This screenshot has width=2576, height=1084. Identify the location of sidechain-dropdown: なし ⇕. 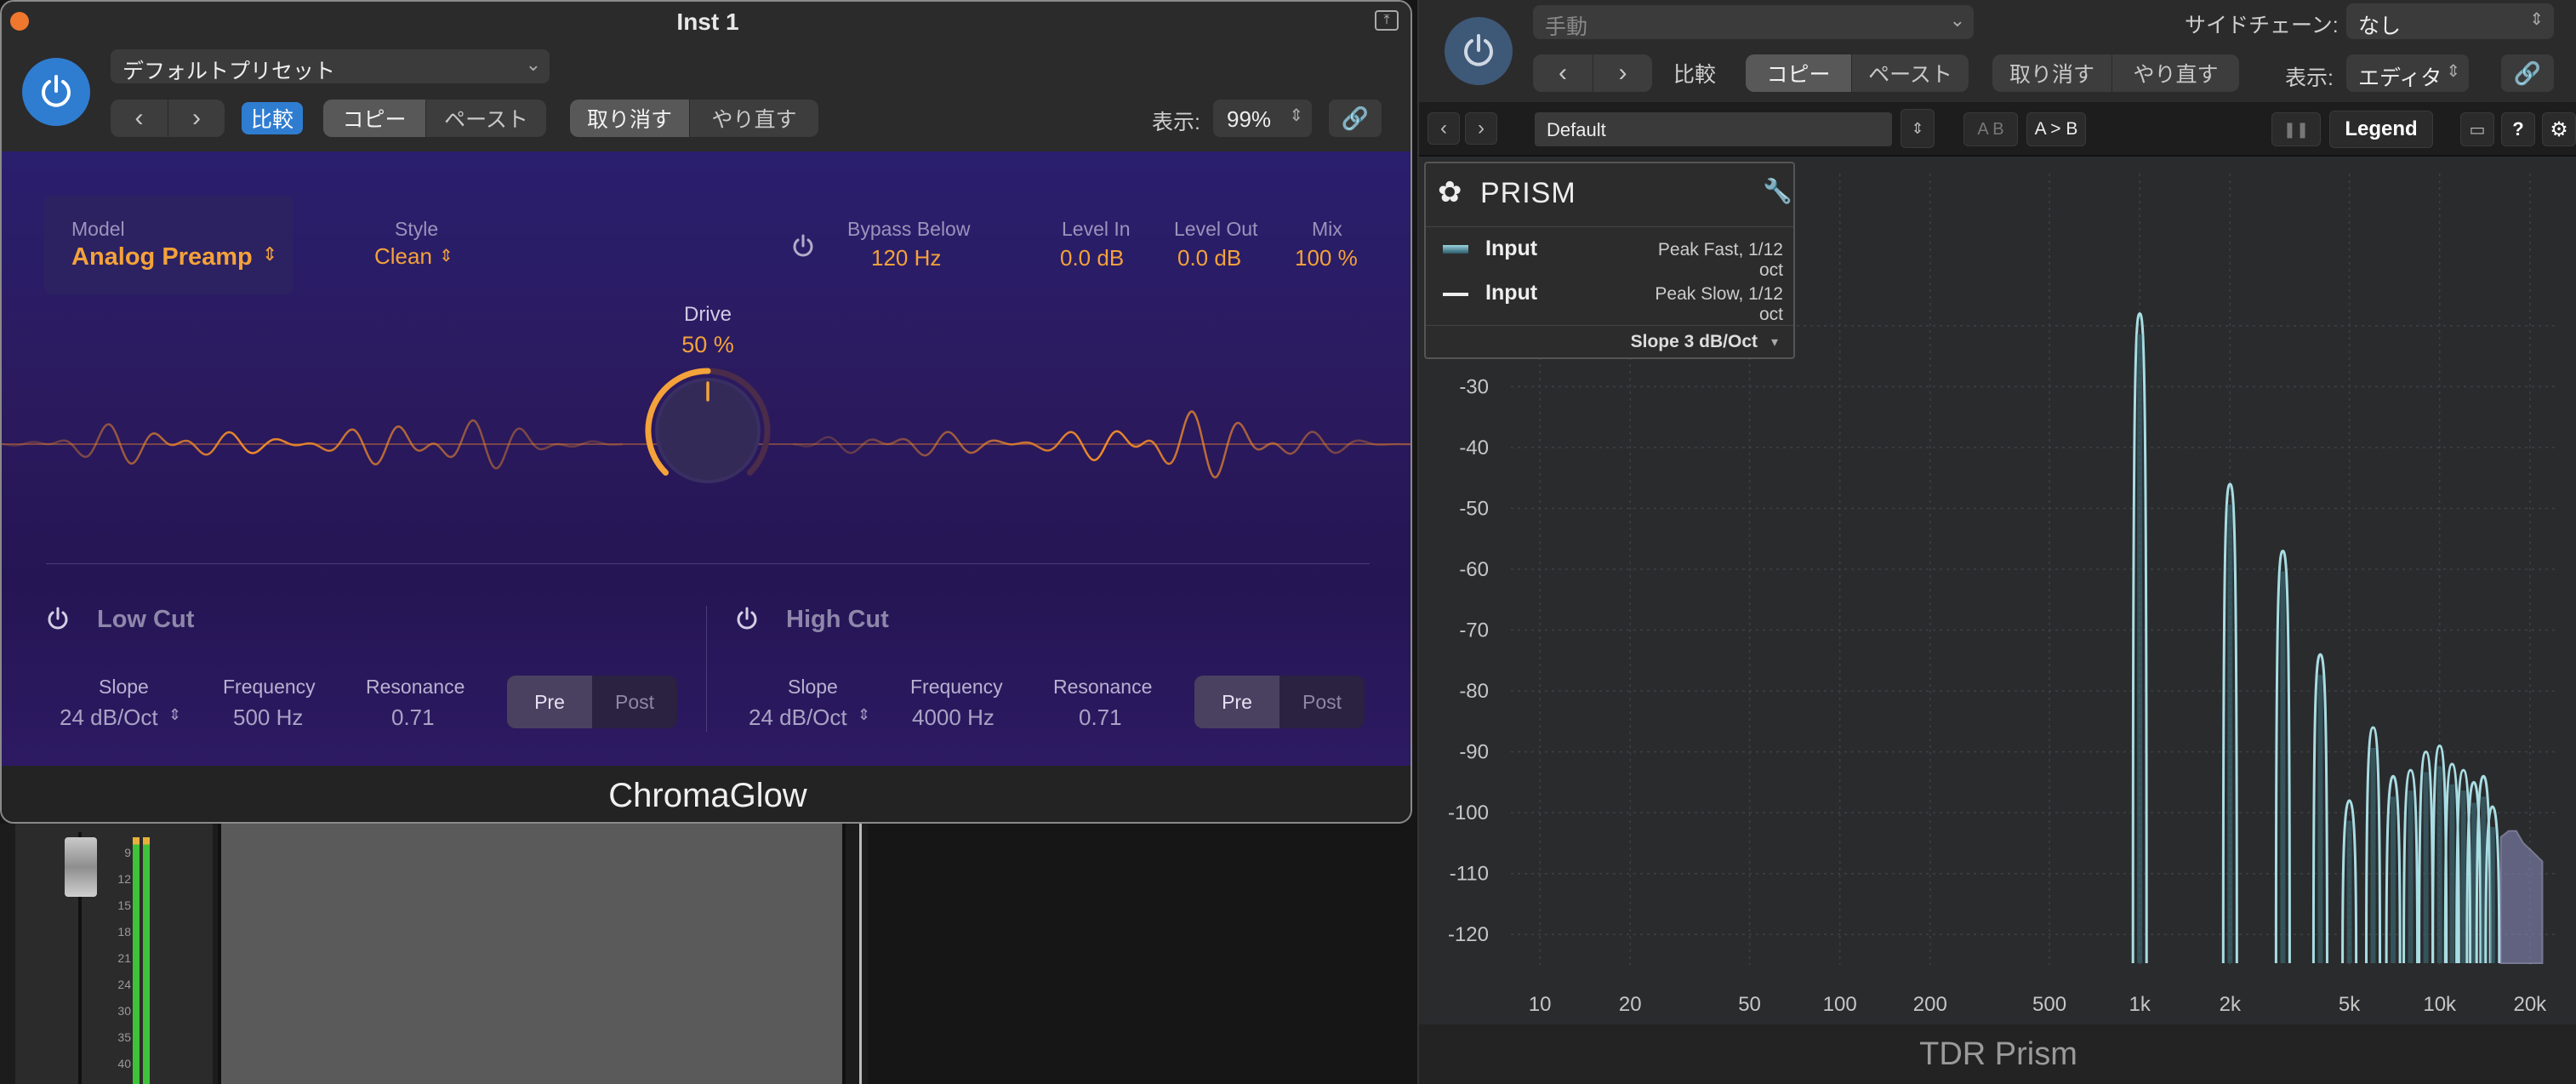
(2450, 21).